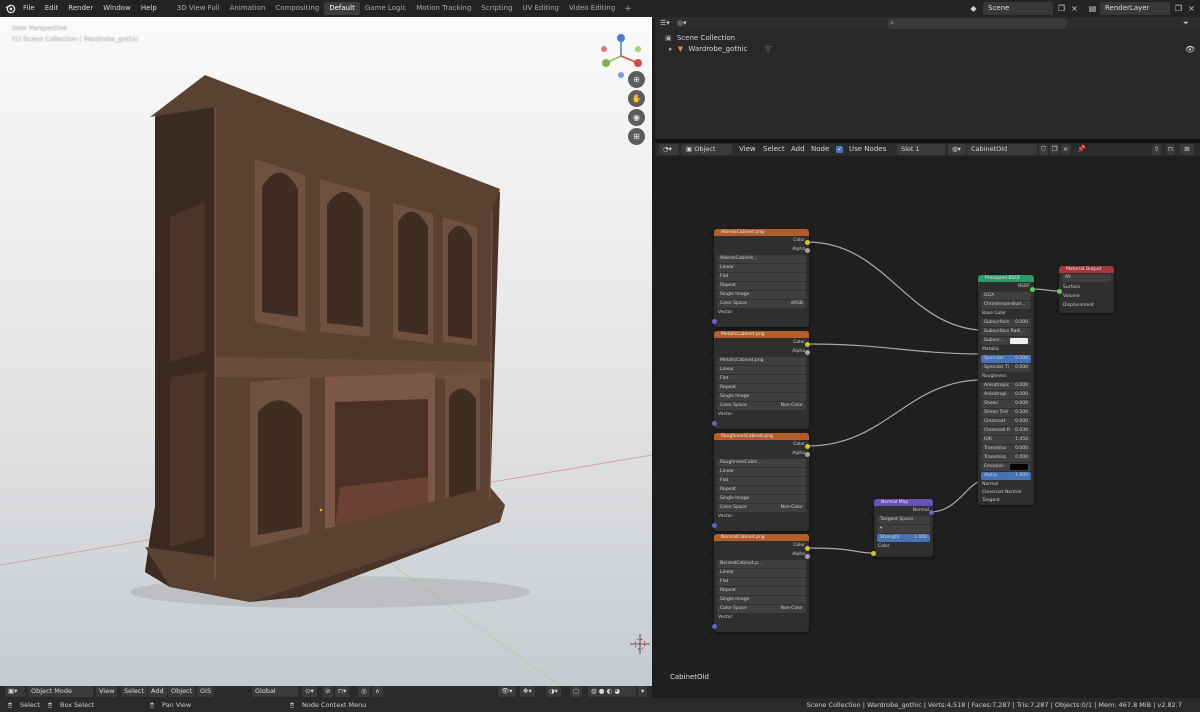 The height and width of the screenshot is (712, 1200). I want to click on scene-icon: ◆, so click(973, 8).